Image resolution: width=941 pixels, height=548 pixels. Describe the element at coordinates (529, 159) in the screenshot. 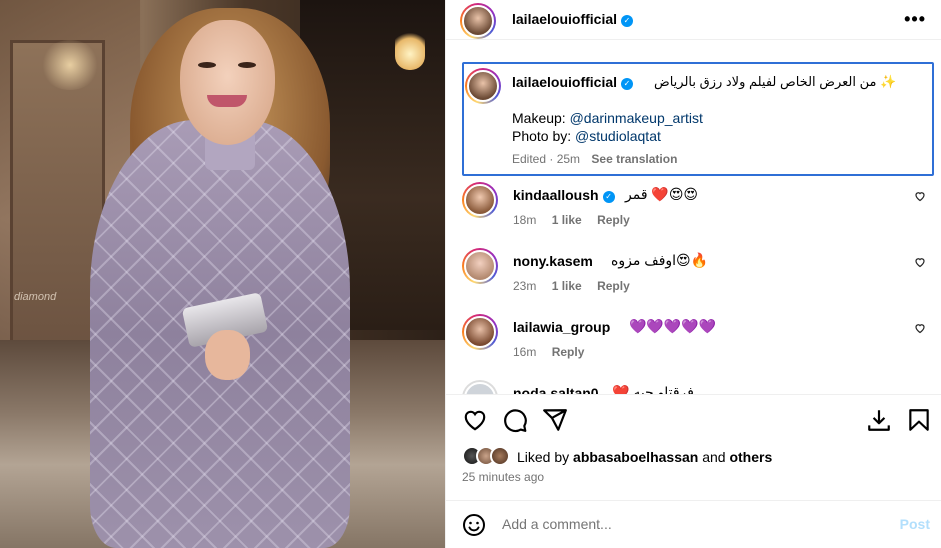

I see `edited-label: Edited` at that location.